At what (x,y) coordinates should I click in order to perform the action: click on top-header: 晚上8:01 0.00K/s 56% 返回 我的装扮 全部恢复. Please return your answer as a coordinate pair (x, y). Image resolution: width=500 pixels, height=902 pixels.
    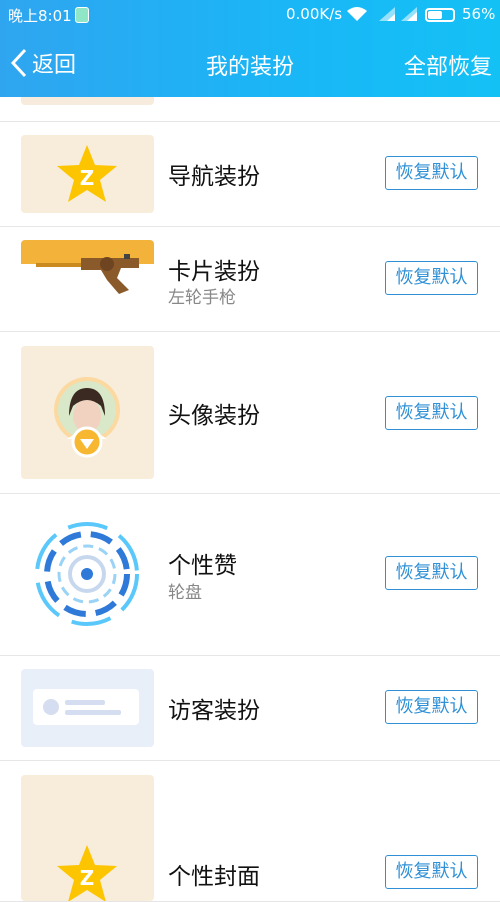
    Looking at the image, I should click on (250, 48).